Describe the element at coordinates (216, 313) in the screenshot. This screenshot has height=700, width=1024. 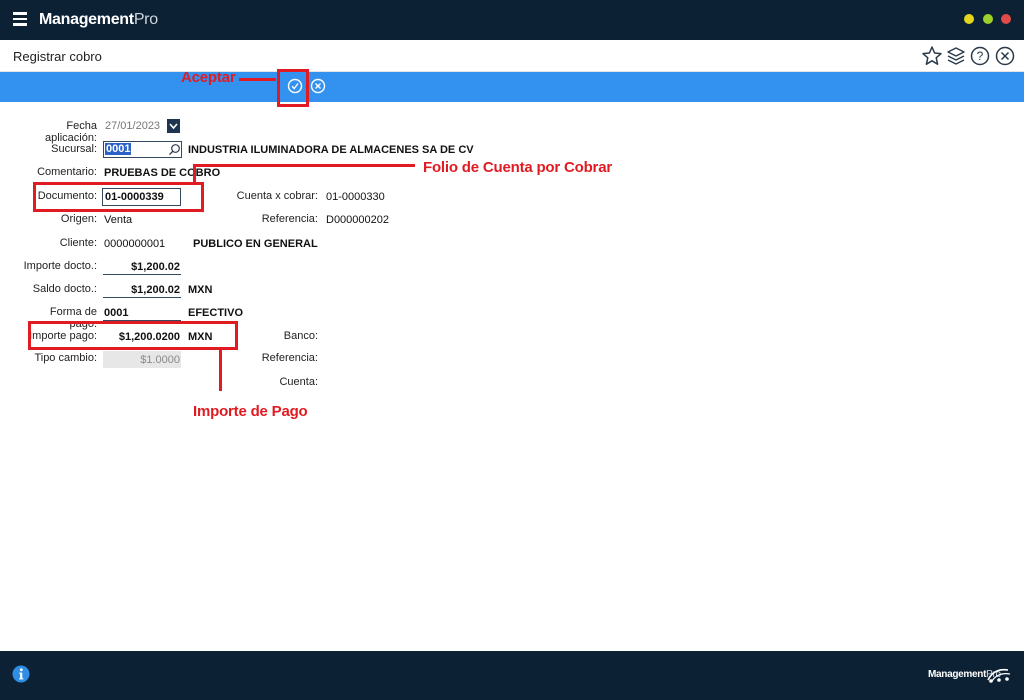
I see `forma-pago-name: EFECTIVO` at that location.